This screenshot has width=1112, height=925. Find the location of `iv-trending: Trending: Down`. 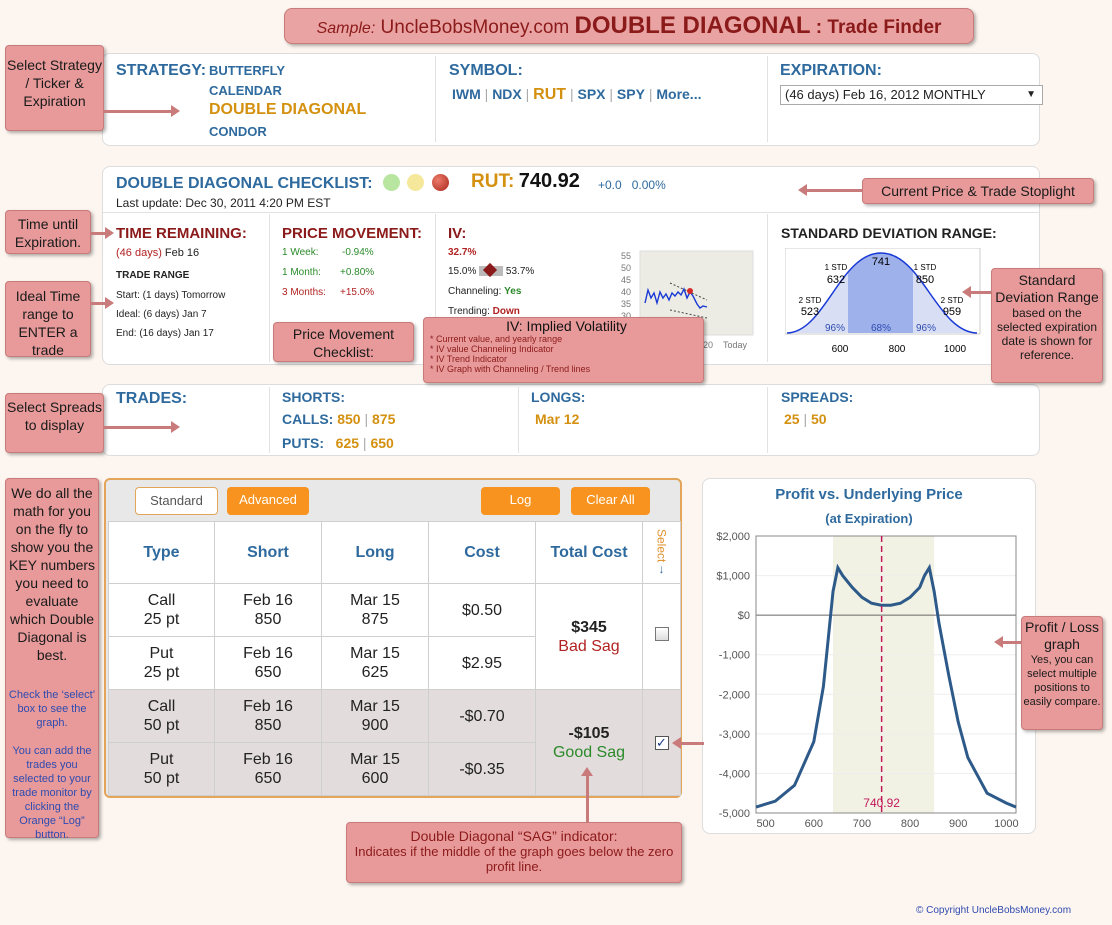

iv-trending: Trending: Down is located at coordinates (484, 311).